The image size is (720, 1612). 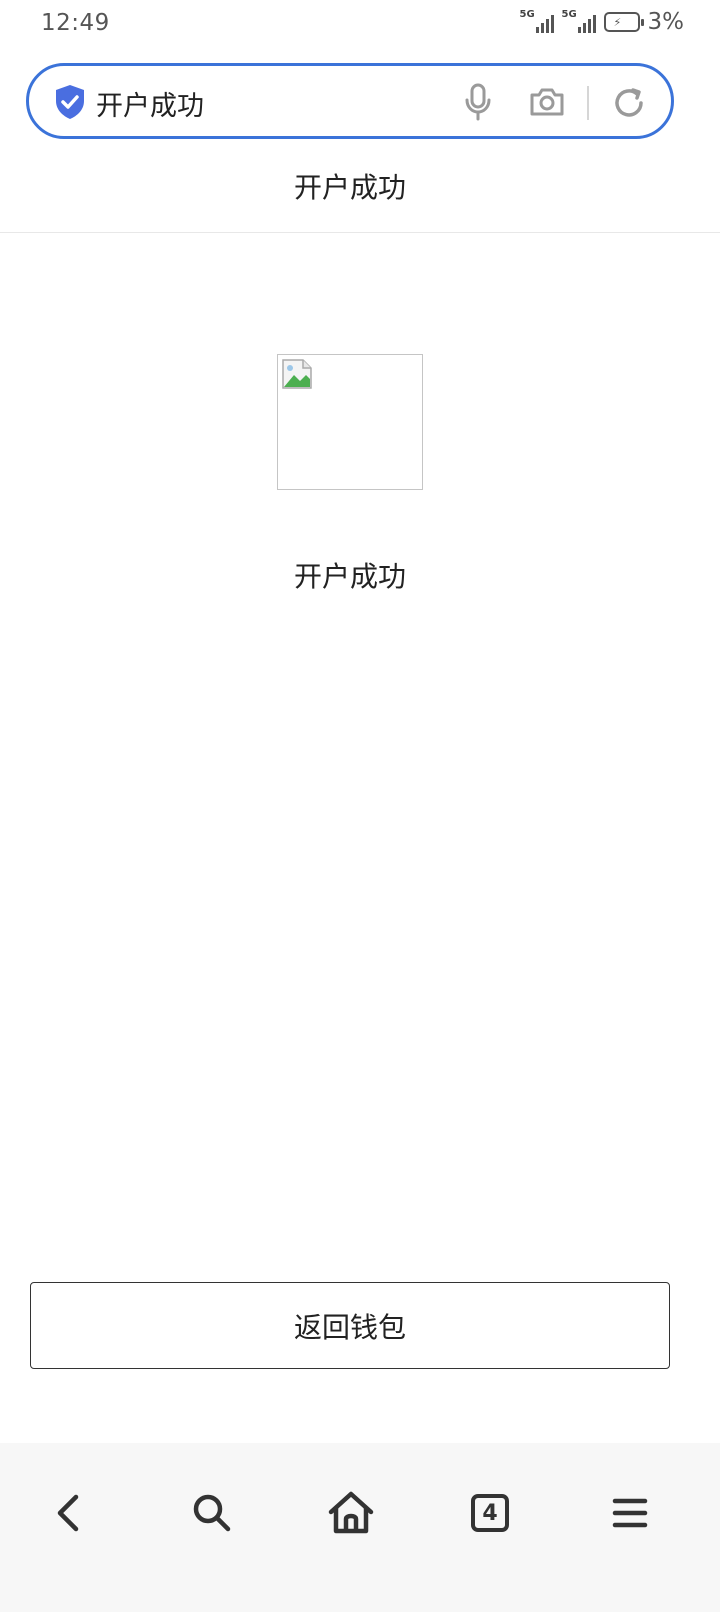 What do you see at coordinates (629, 103) in the screenshot?
I see `reload-icon` at bounding box center [629, 103].